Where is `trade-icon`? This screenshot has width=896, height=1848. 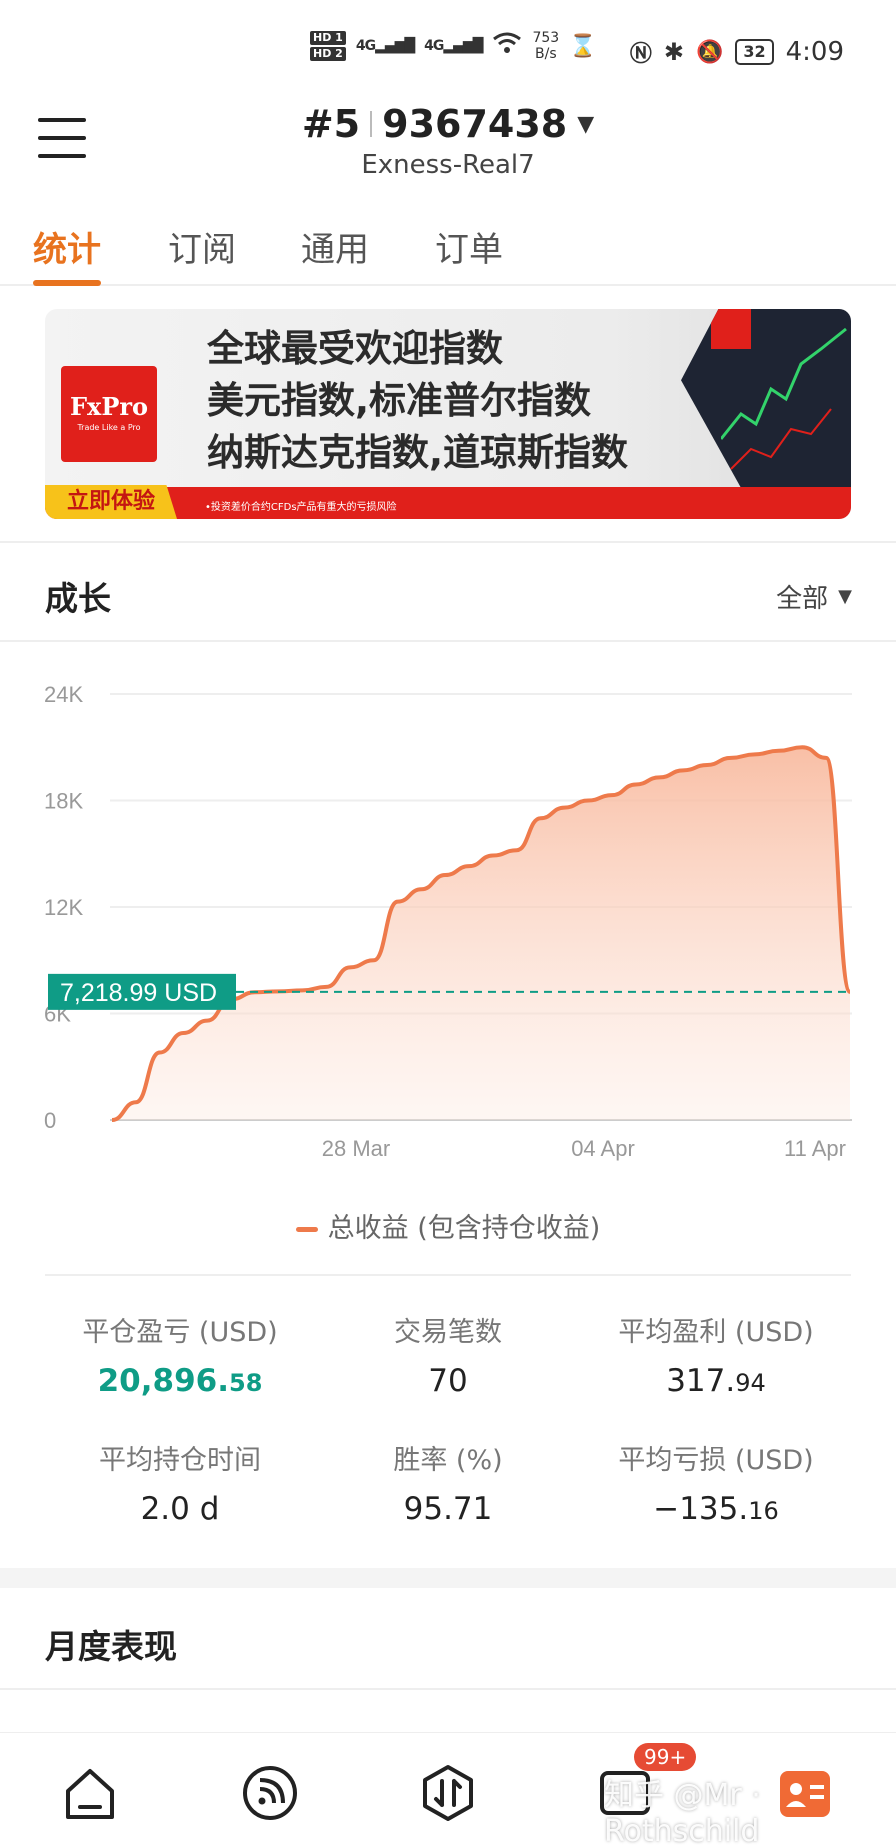
trade-icon is located at coordinates (448, 1793).